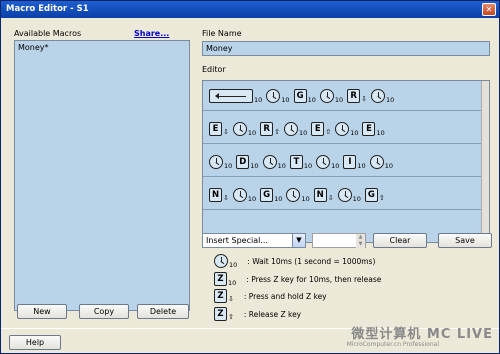 This screenshot has height=354, width=500. I want to click on macro-token: T 10, so click(301, 162).